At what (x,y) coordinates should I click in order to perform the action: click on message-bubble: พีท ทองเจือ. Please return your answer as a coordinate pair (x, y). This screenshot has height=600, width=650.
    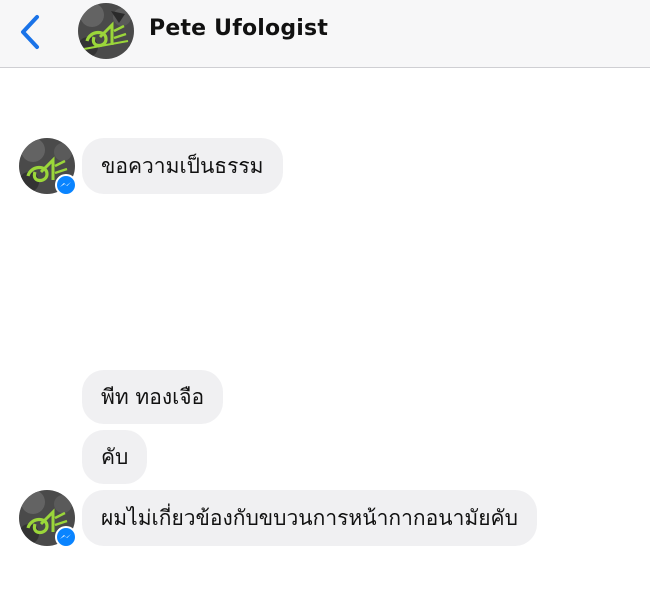
    Looking at the image, I should click on (153, 397).